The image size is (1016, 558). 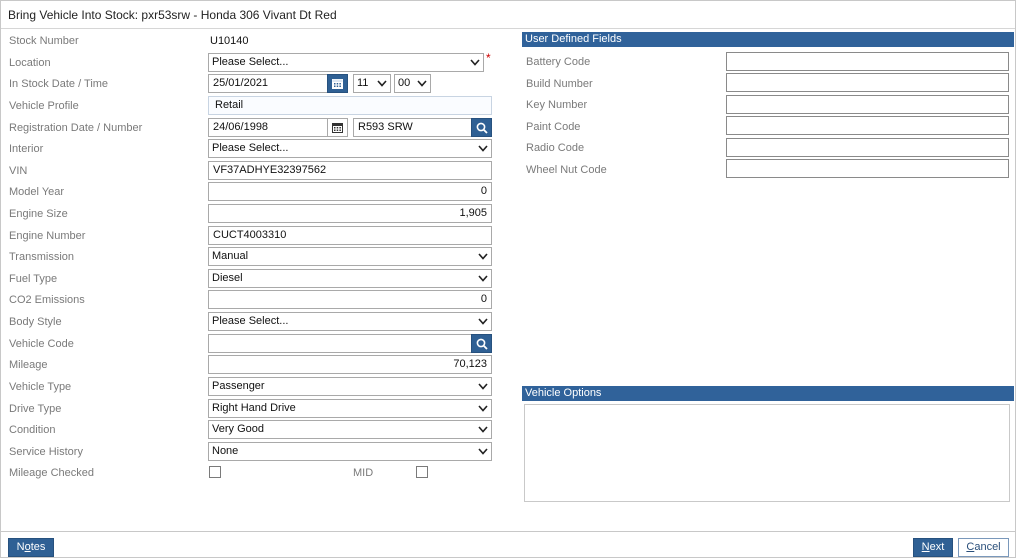 I want to click on registration-calendar-button, so click(x=337, y=127).